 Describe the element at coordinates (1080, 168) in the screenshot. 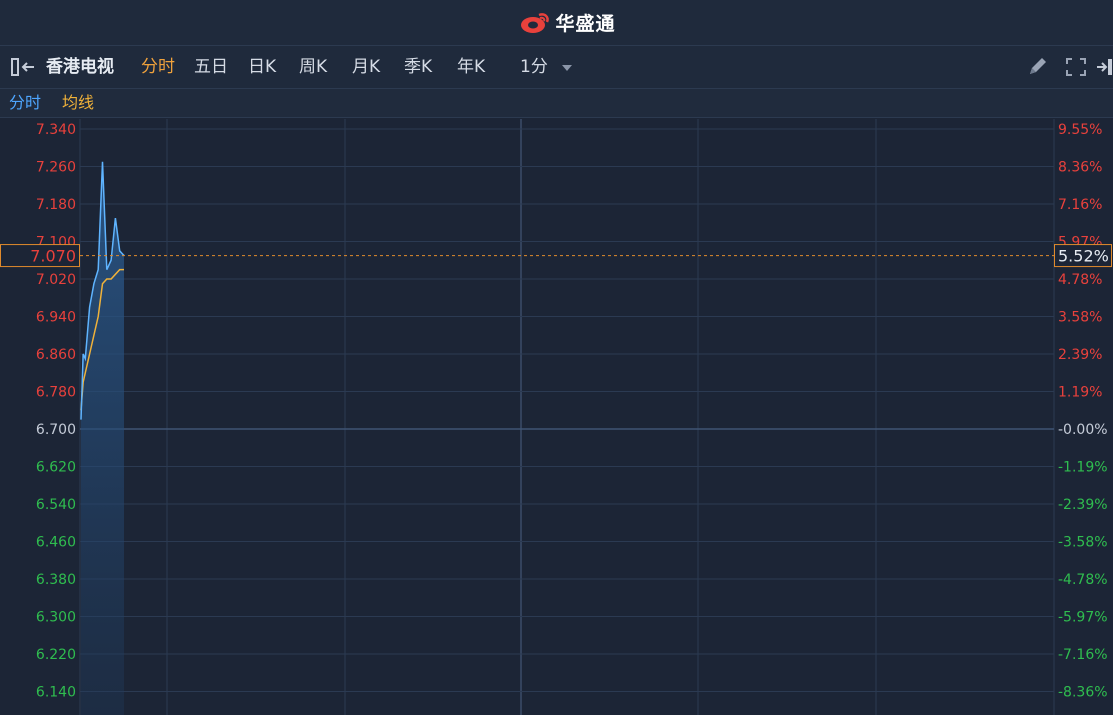

I see `y-tick-percent-label: 8.36%` at that location.